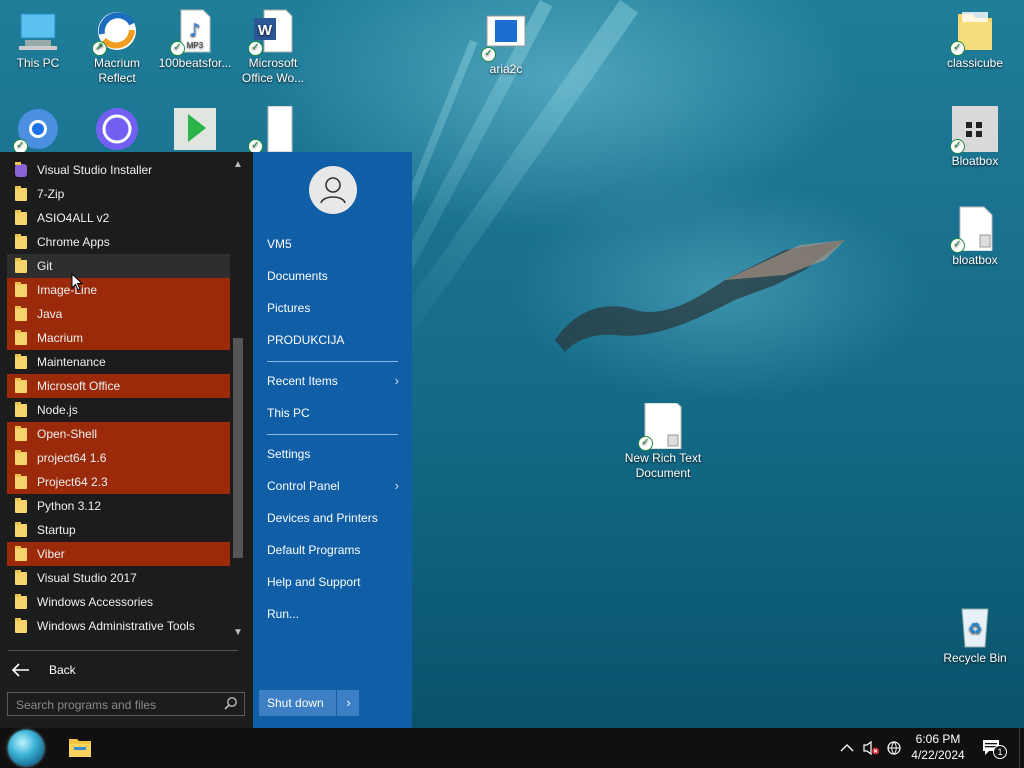  Describe the element at coordinates (56, 530) in the screenshot. I see `program-item-label: Startup` at that location.